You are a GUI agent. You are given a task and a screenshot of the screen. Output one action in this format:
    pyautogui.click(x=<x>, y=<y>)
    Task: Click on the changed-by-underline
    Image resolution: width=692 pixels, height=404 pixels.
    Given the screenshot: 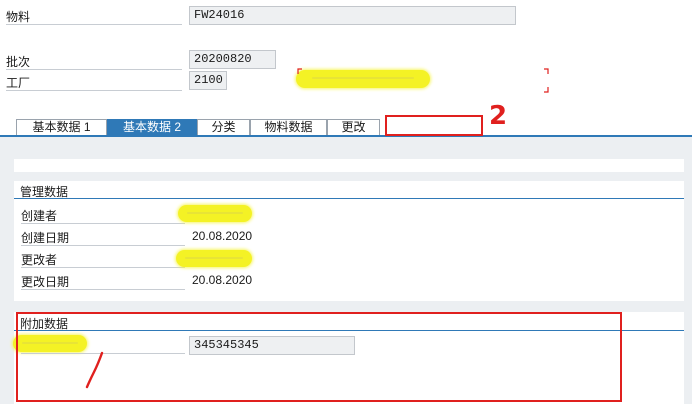 What is the action you would take?
    pyautogui.click(x=103, y=267)
    